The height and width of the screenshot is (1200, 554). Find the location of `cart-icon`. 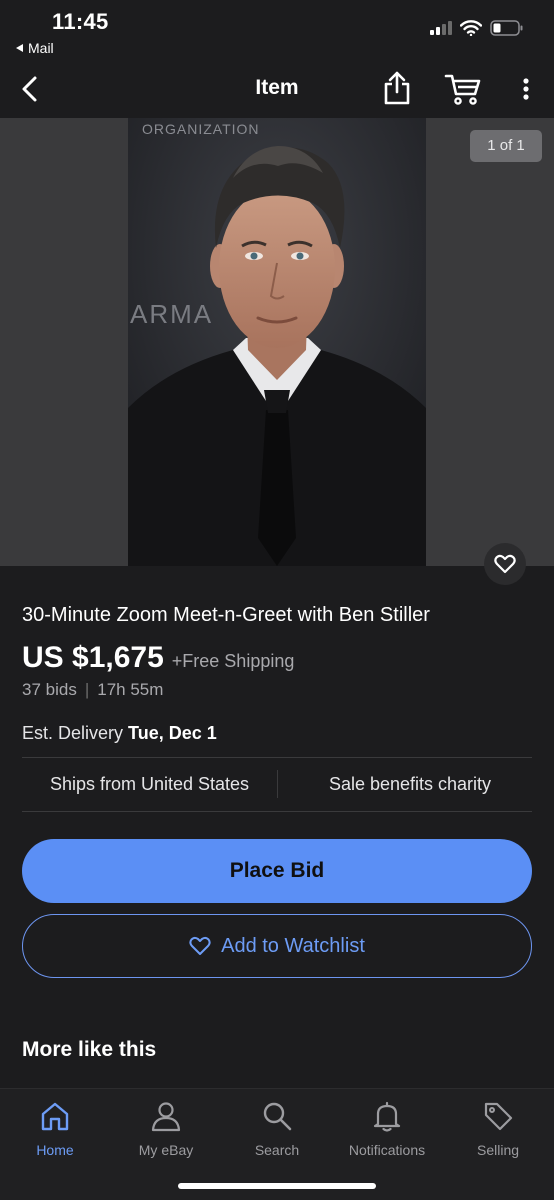

cart-icon is located at coordinates (462, 89).